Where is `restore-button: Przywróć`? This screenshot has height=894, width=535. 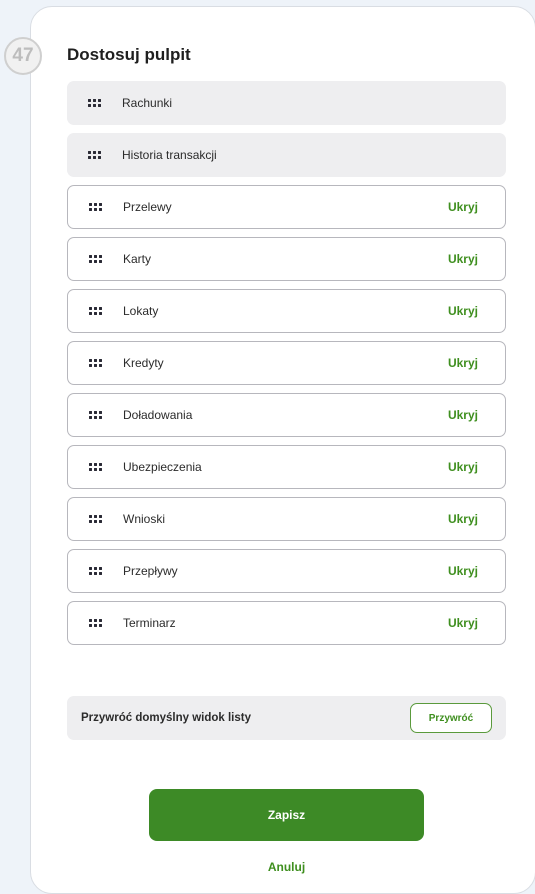 restore-button: Przywróć is located at coordinates (451, 718).